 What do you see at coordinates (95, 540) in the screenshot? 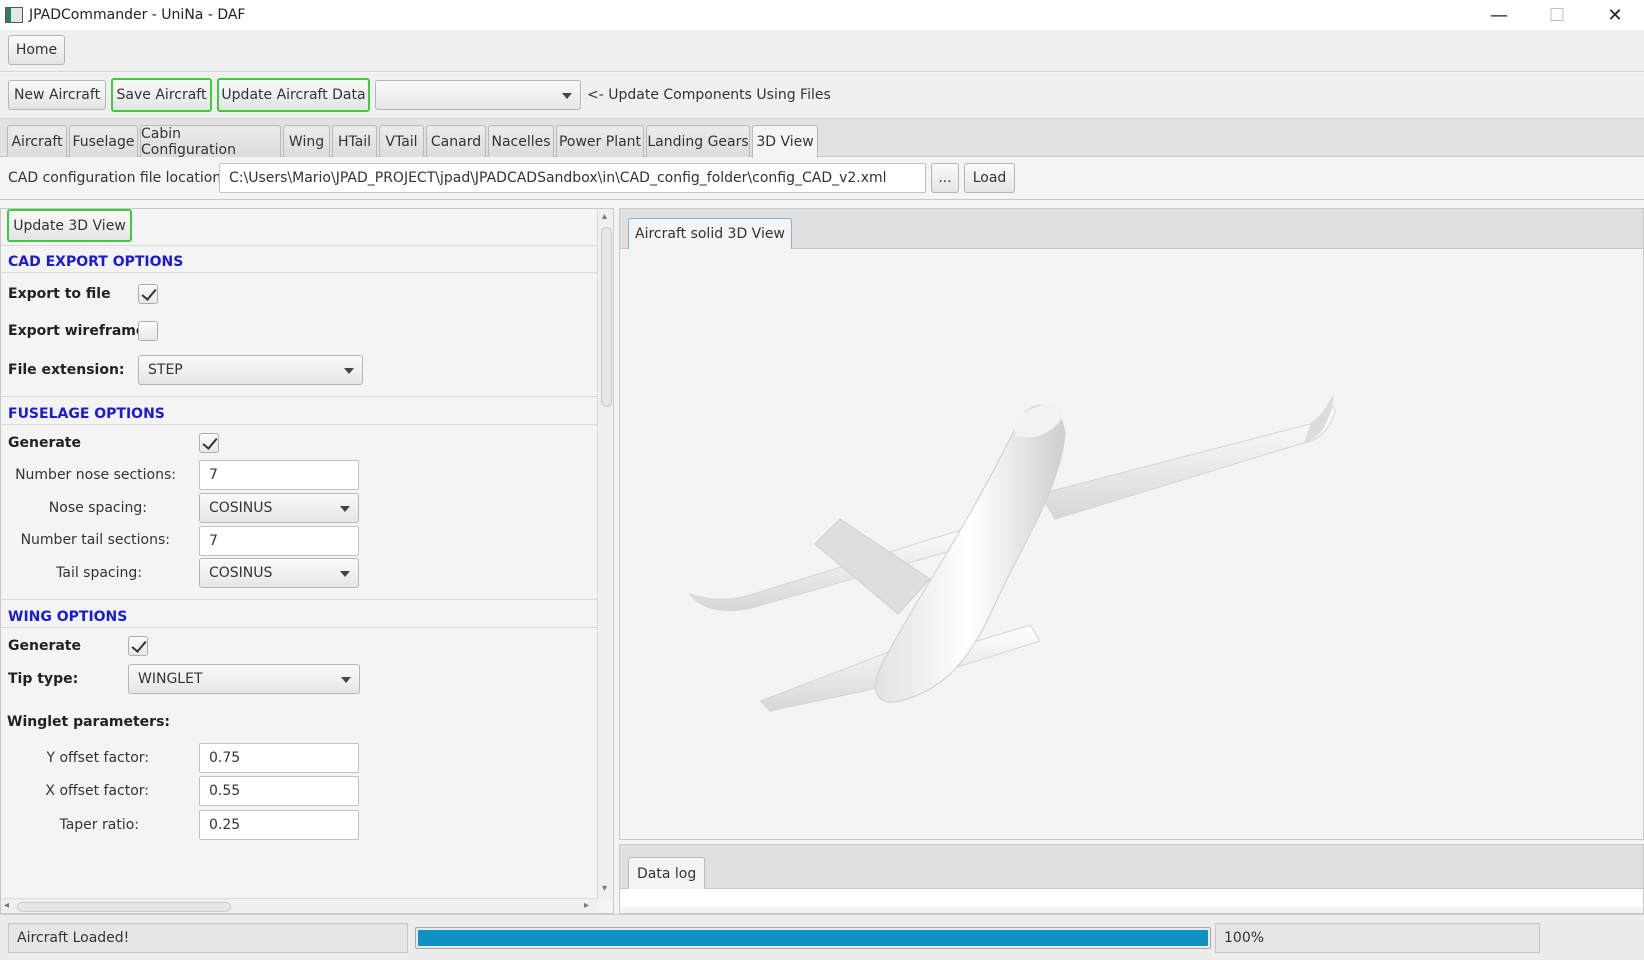
I see `tail-sections-label: Number tail sections:` at bounding box center [95, 540].